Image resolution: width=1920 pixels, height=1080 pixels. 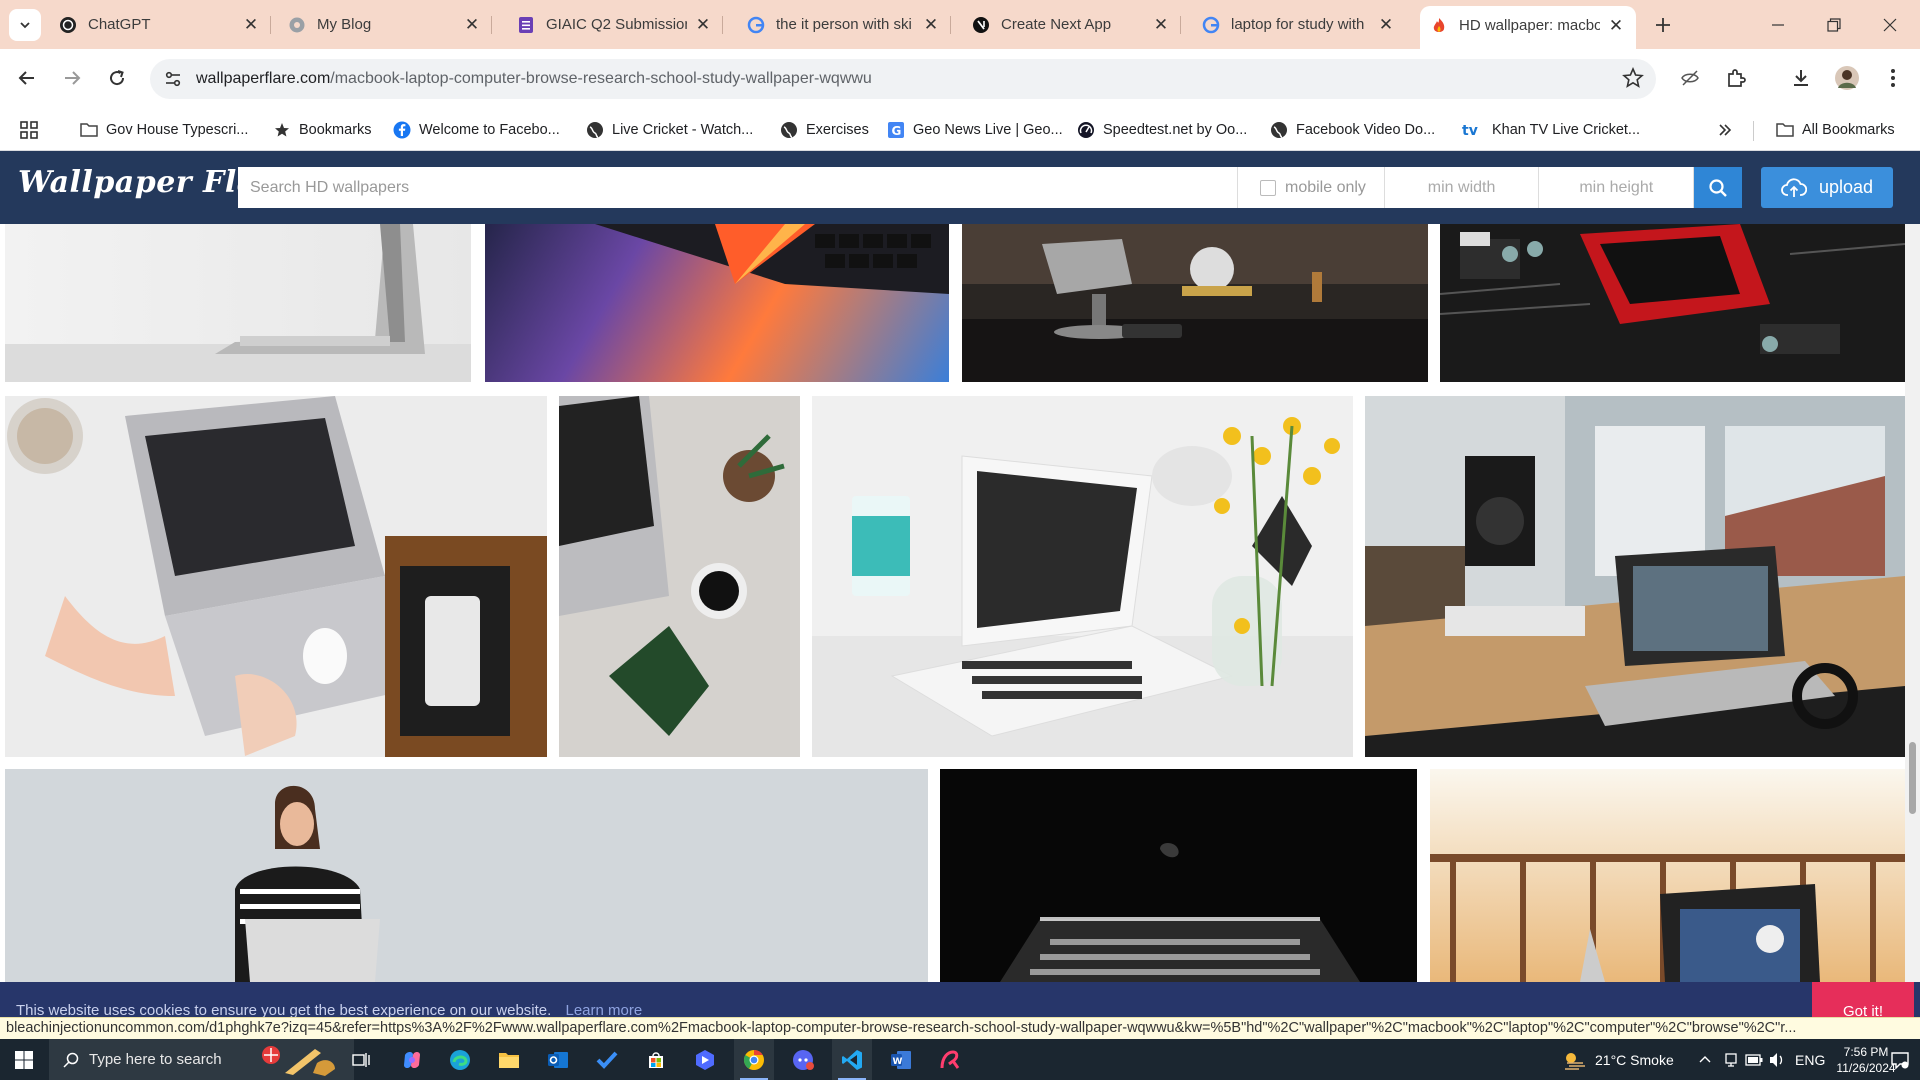 What do you see at coordinates (950, 1059) in the screenshot?
I see `arc-app-button` at bounding box center [950, 1059].